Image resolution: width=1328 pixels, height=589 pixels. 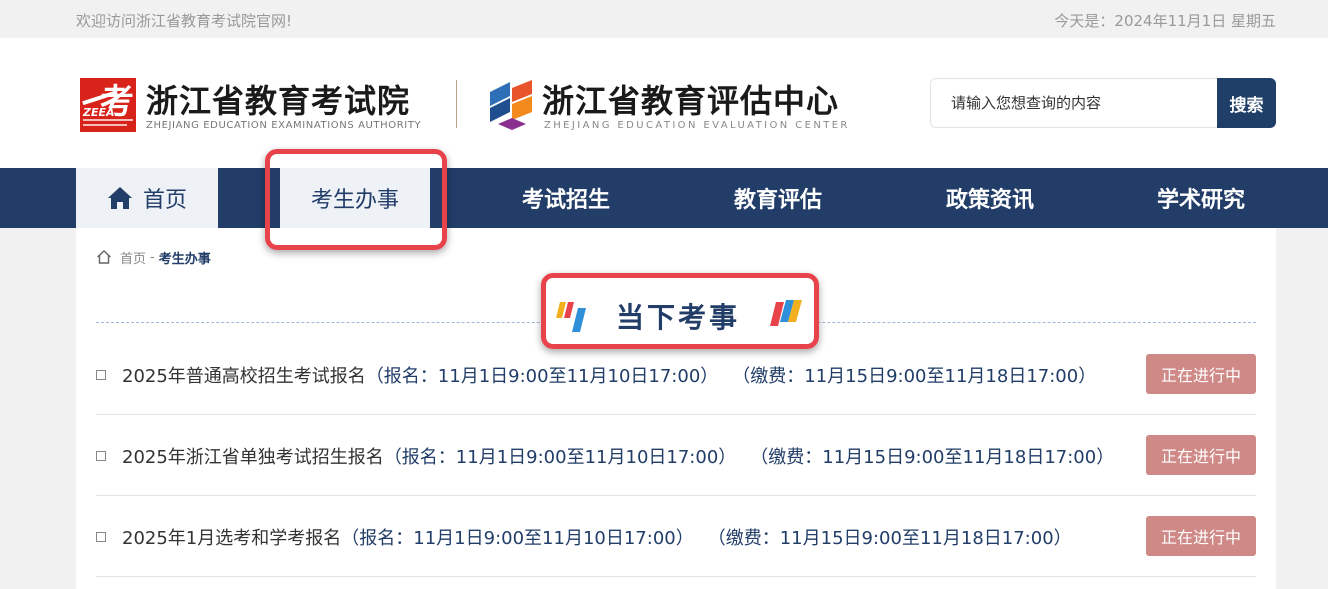 I want to click on nav-item-label: 考试招生, so click(x=565, y=200).